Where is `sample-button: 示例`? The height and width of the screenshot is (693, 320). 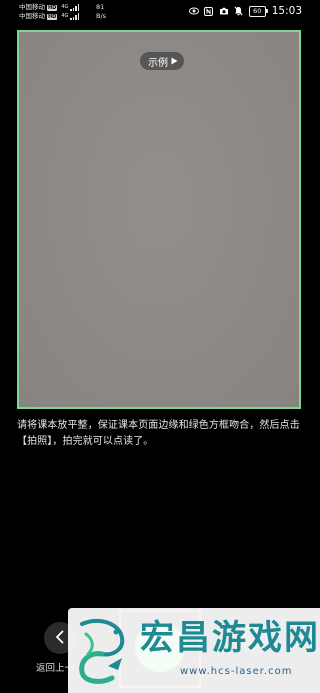 sample-button: 示例 is located at coordinates (162, 61).